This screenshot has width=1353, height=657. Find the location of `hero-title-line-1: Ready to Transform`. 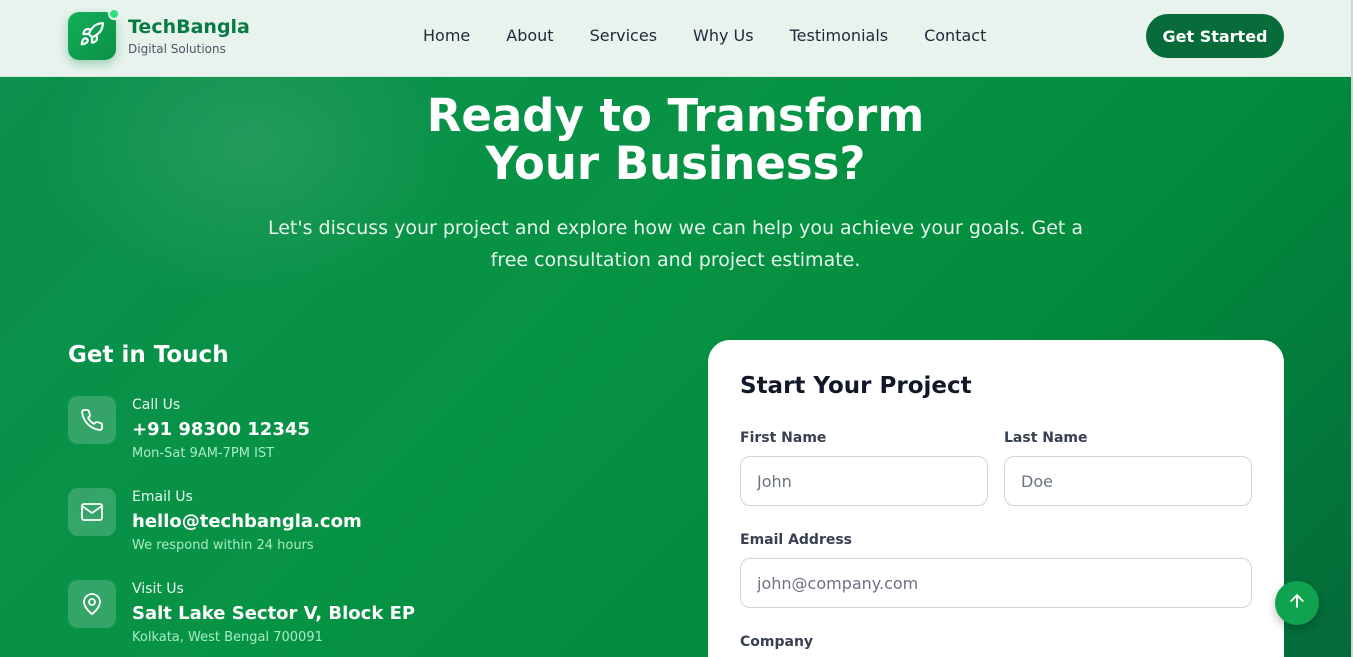

hero-title-line-1: Ready to Transform is located at coordinates (675, 115).